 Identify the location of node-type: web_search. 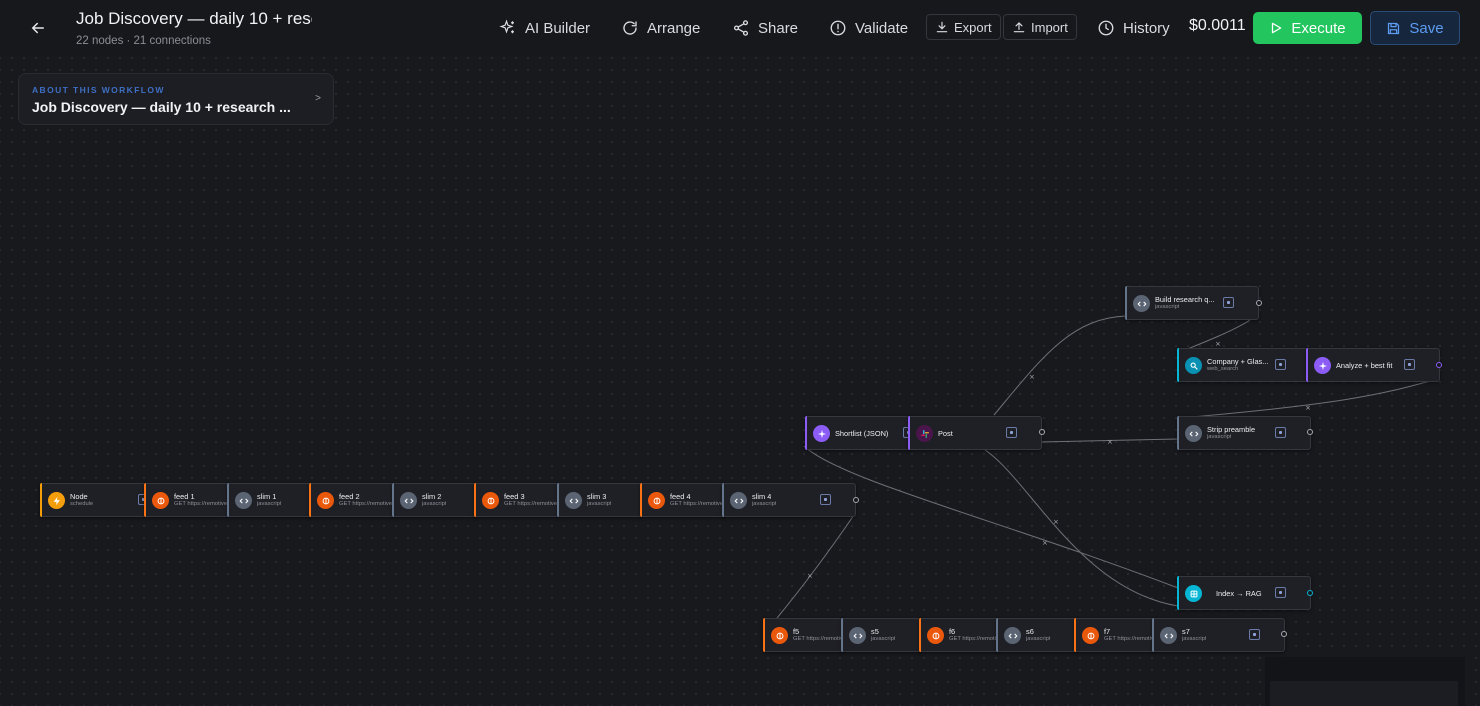
(1223, 369).